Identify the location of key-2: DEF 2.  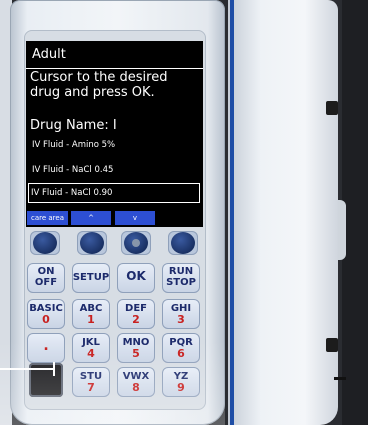
(136, 314).